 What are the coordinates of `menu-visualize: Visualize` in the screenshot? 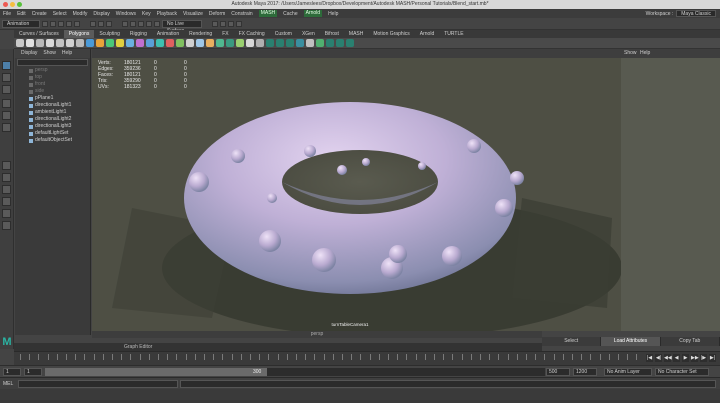 It's located at (193, 14).